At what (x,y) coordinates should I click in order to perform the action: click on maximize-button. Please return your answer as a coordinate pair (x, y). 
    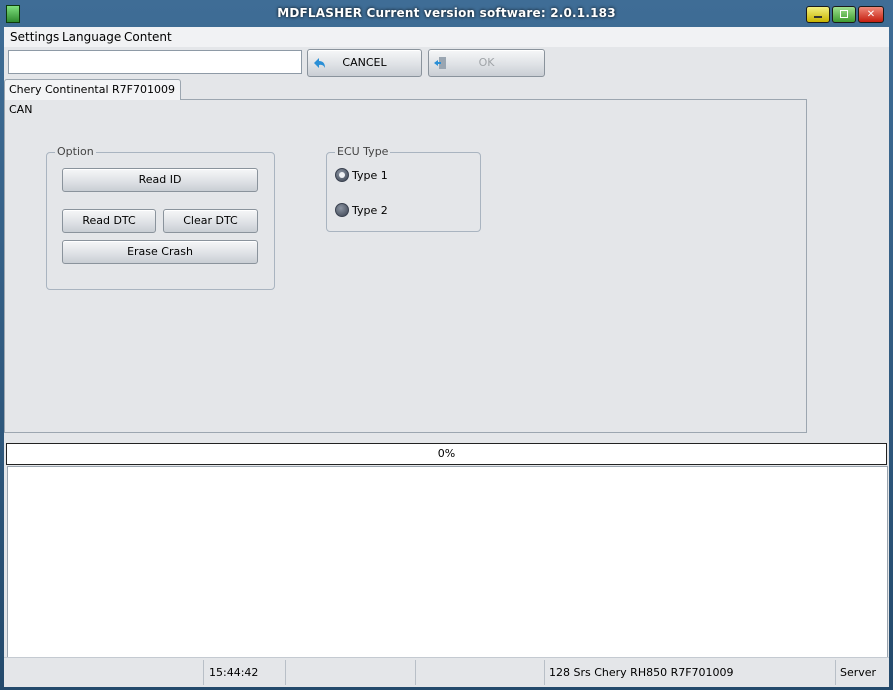
    Looking at the image, I should click on (844, 14).